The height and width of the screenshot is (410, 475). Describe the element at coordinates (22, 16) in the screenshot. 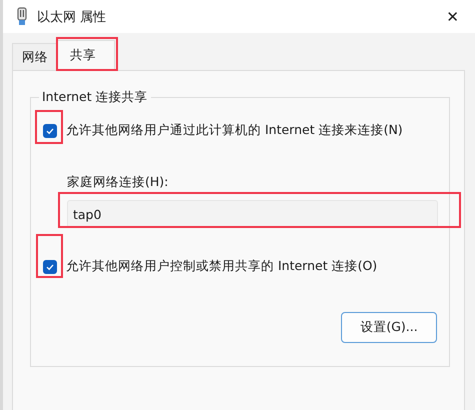

I see `network-adapter-icon` at that location.